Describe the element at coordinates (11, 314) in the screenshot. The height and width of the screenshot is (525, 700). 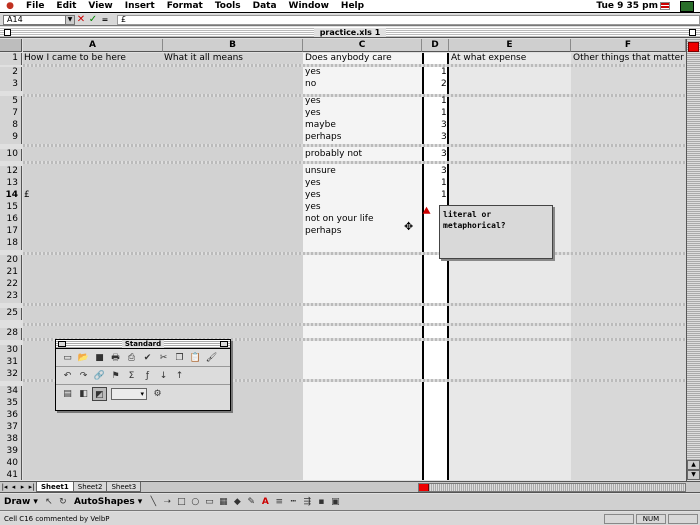
I see `row-header: 25` at that location.